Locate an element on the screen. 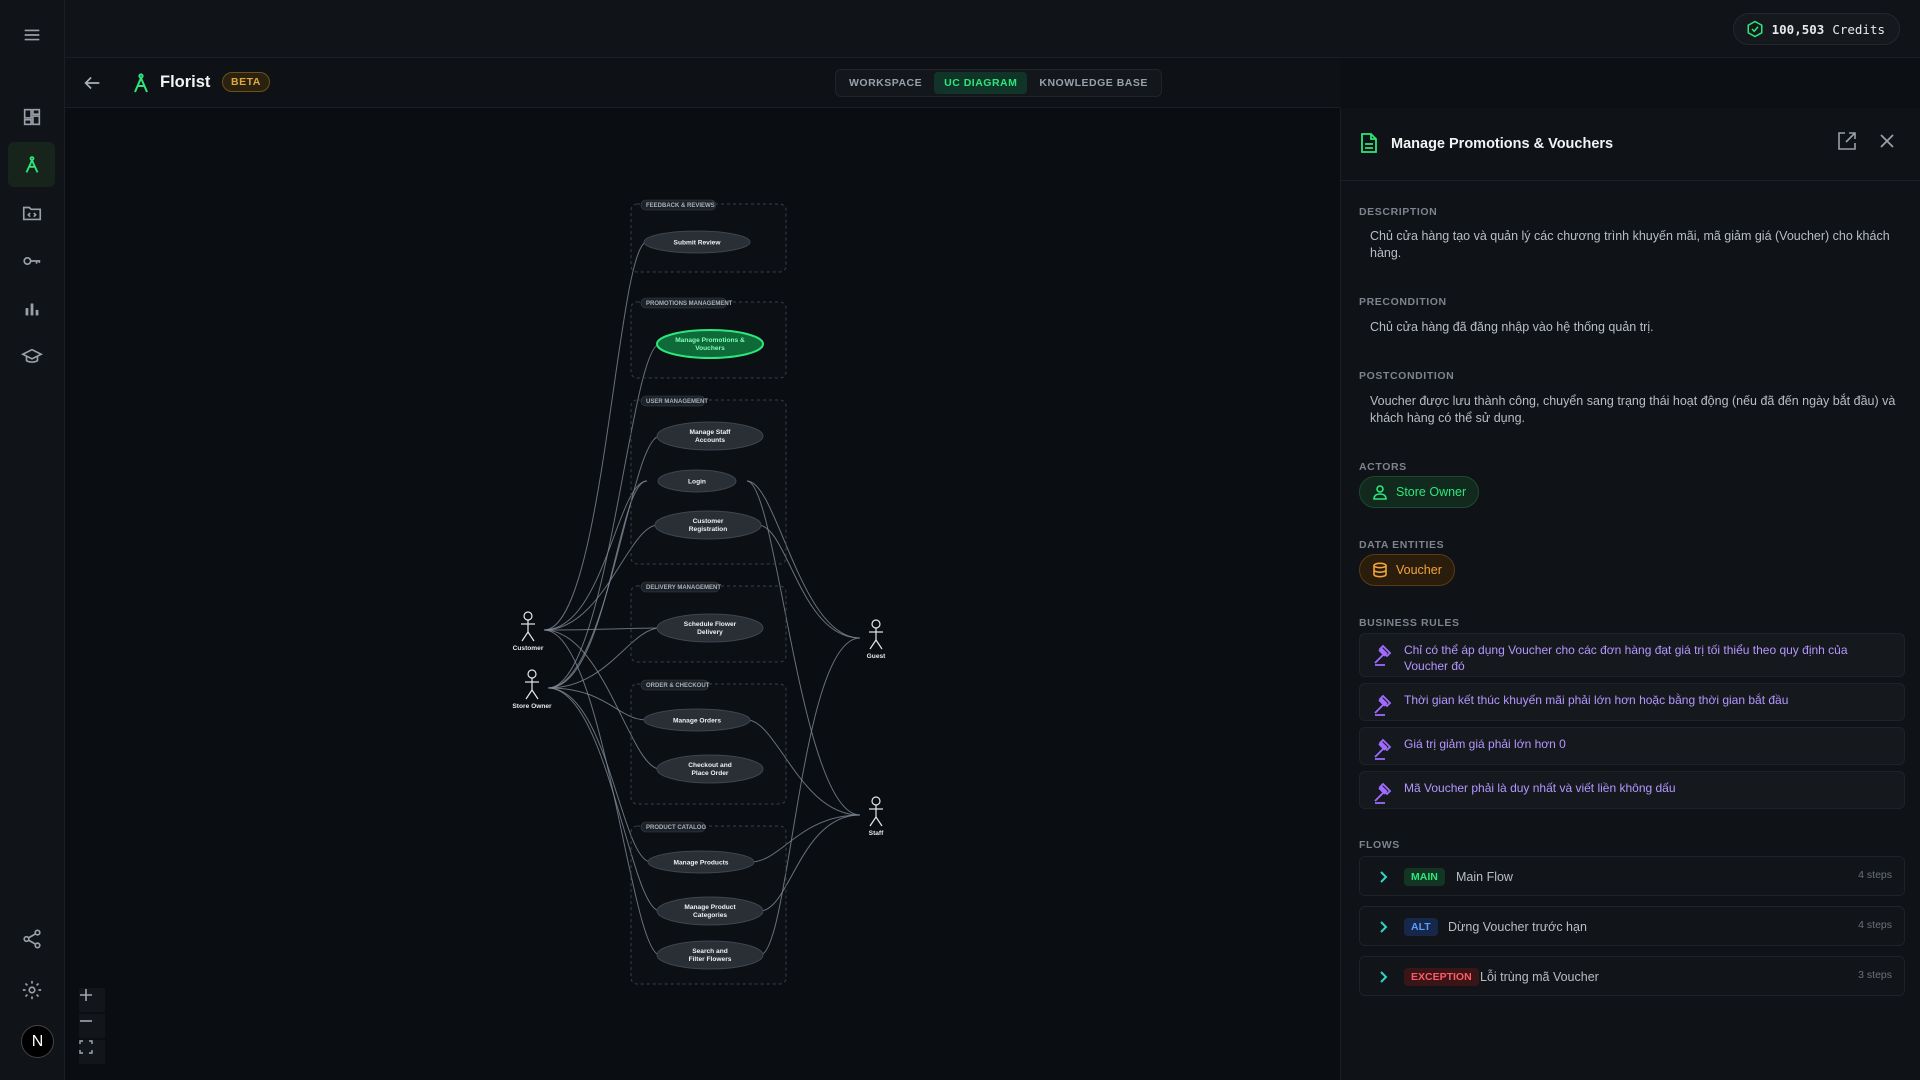 This screenshot has height=1080, width=1920. use-case-node: Manage Products is located at coordinates (701, 862).